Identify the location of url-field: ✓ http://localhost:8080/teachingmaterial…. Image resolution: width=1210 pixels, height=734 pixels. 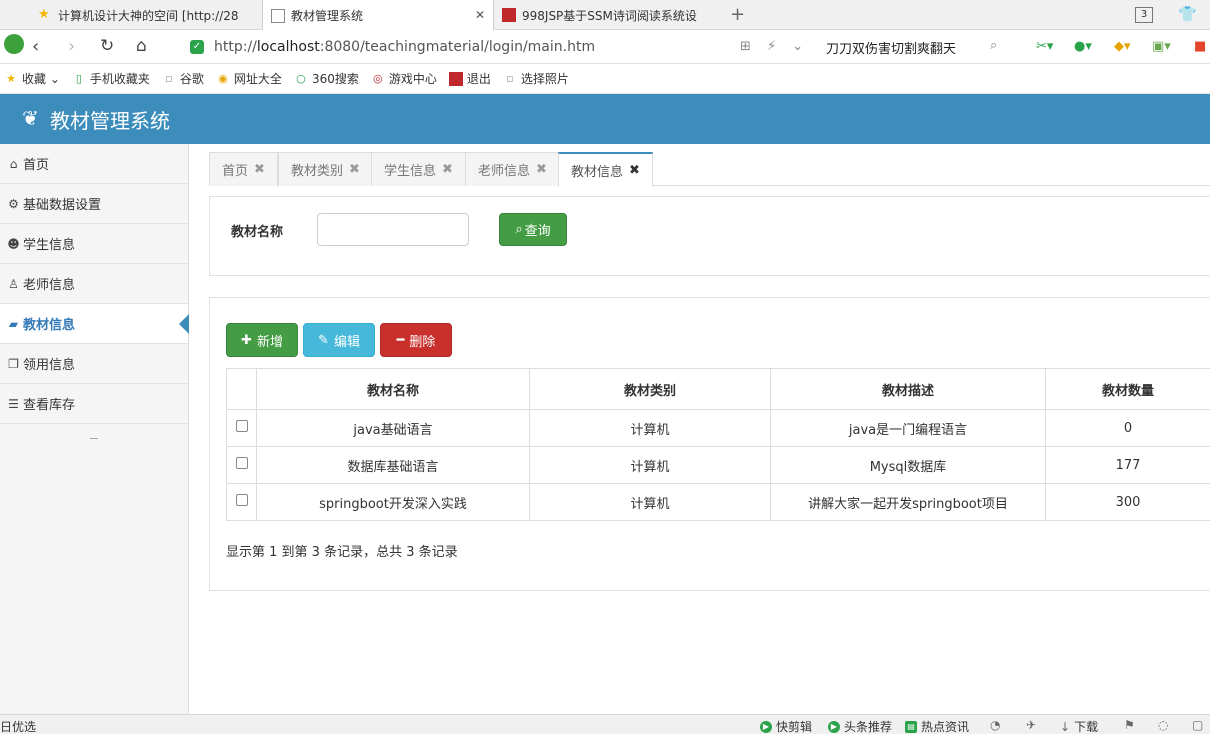
(500, 47).